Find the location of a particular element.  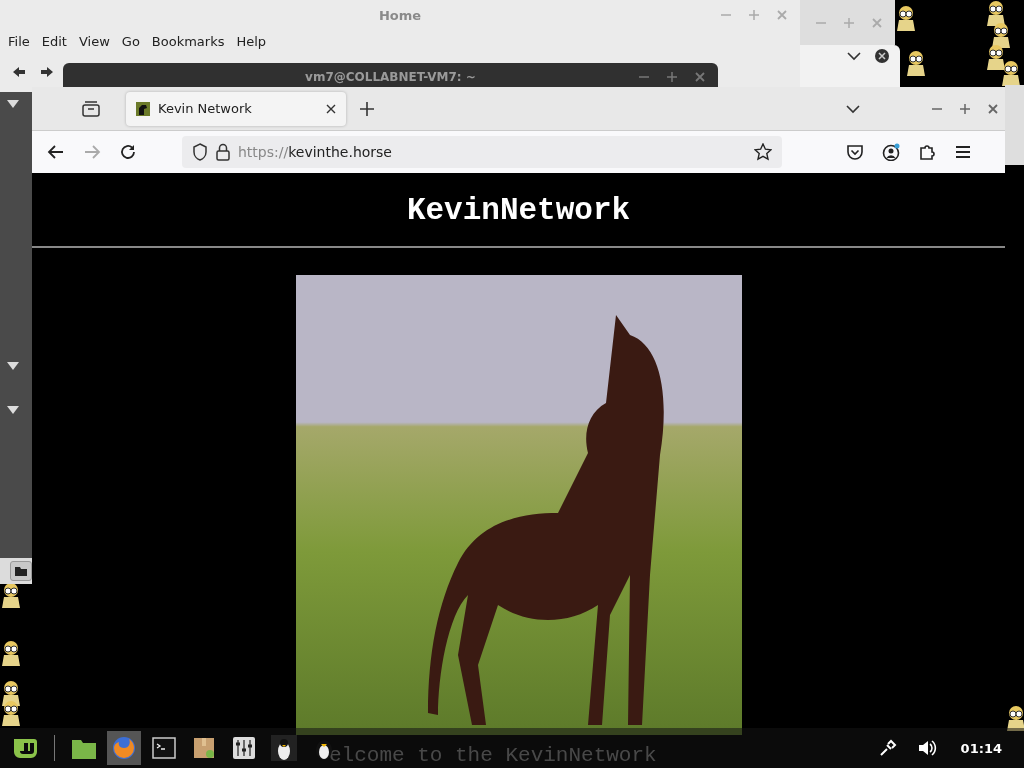

network-plug-icon is located at coordinates (887, 748).